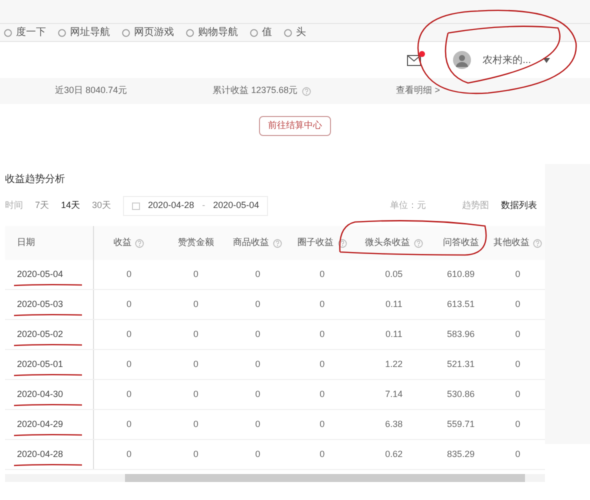 This screenshot has height=500, width=590. I want to click on column-header: 日期, so click(26, 243).